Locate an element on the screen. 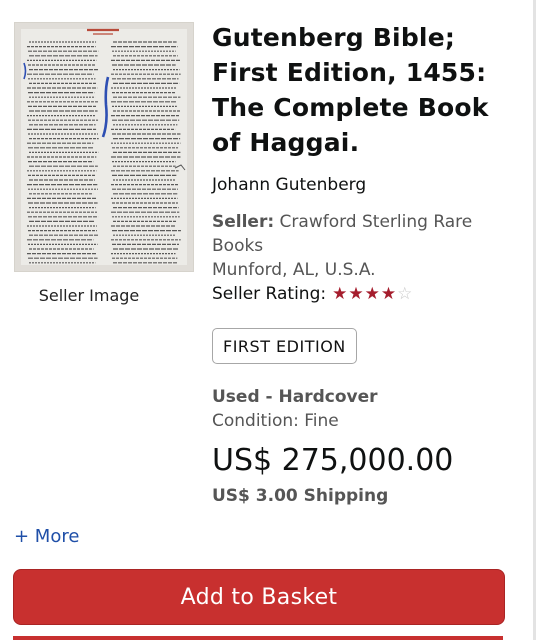 Image resolution: width=536 pixels, height=640 pixels. manuscript-page-art is located at coordinates (104, 147).